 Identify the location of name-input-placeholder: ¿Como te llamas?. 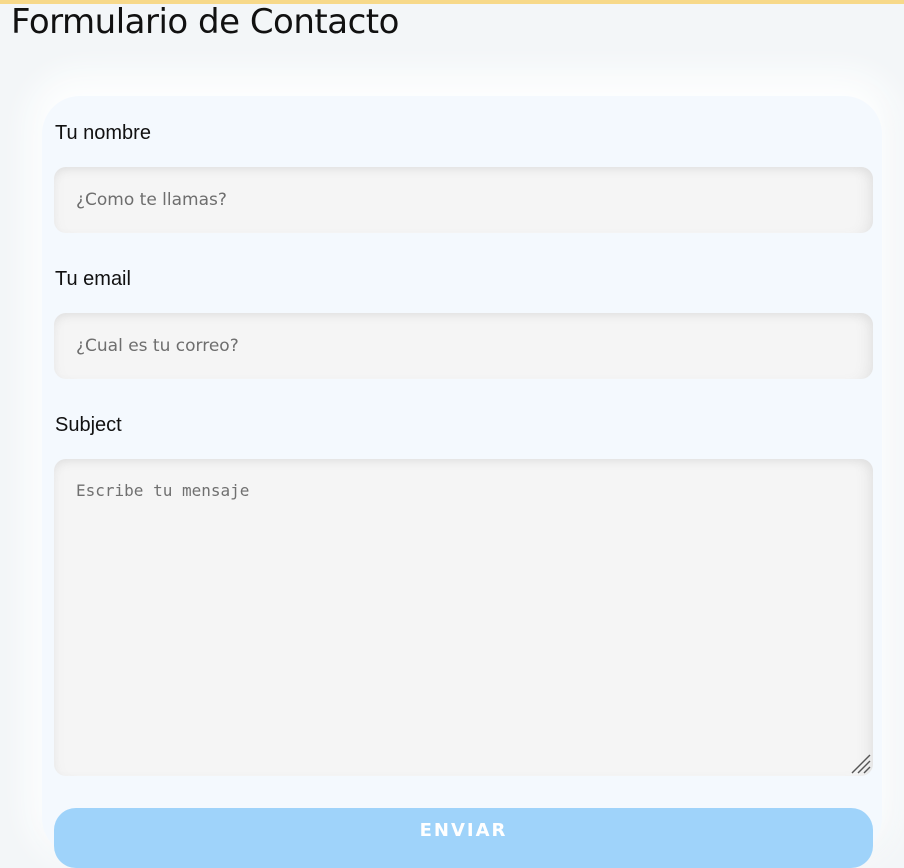
(151, 200).